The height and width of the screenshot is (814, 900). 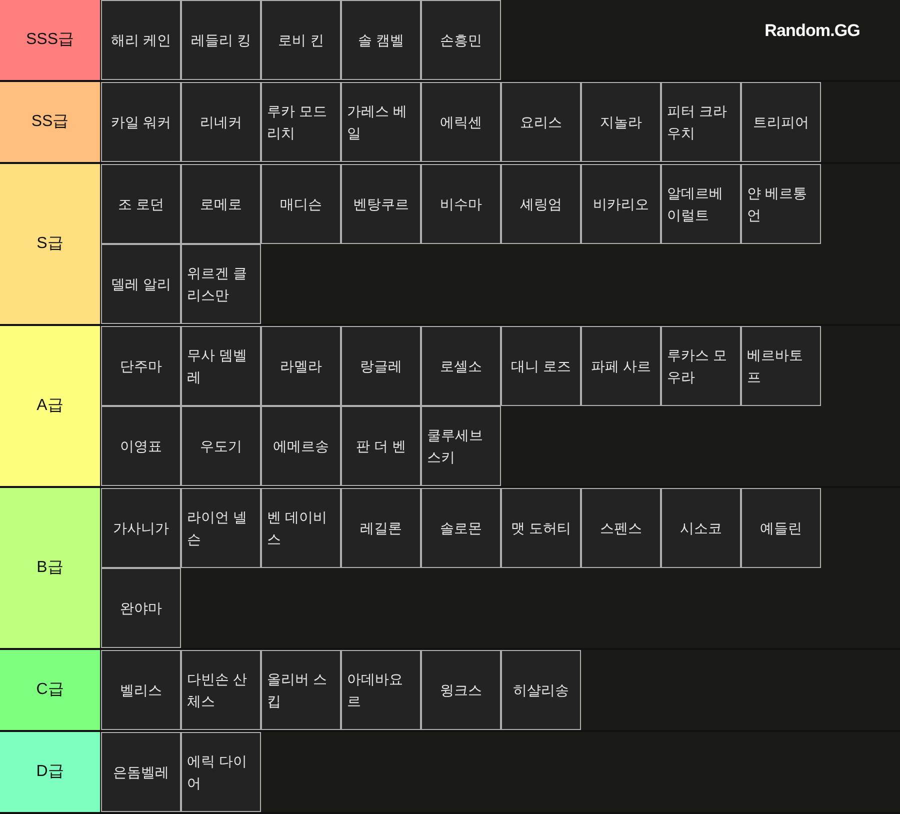 What do you see at coordinates (221, 366) in the screenshot?
I see `tier-item: 무사 뎀벨레` at bounding box center [221, 366].